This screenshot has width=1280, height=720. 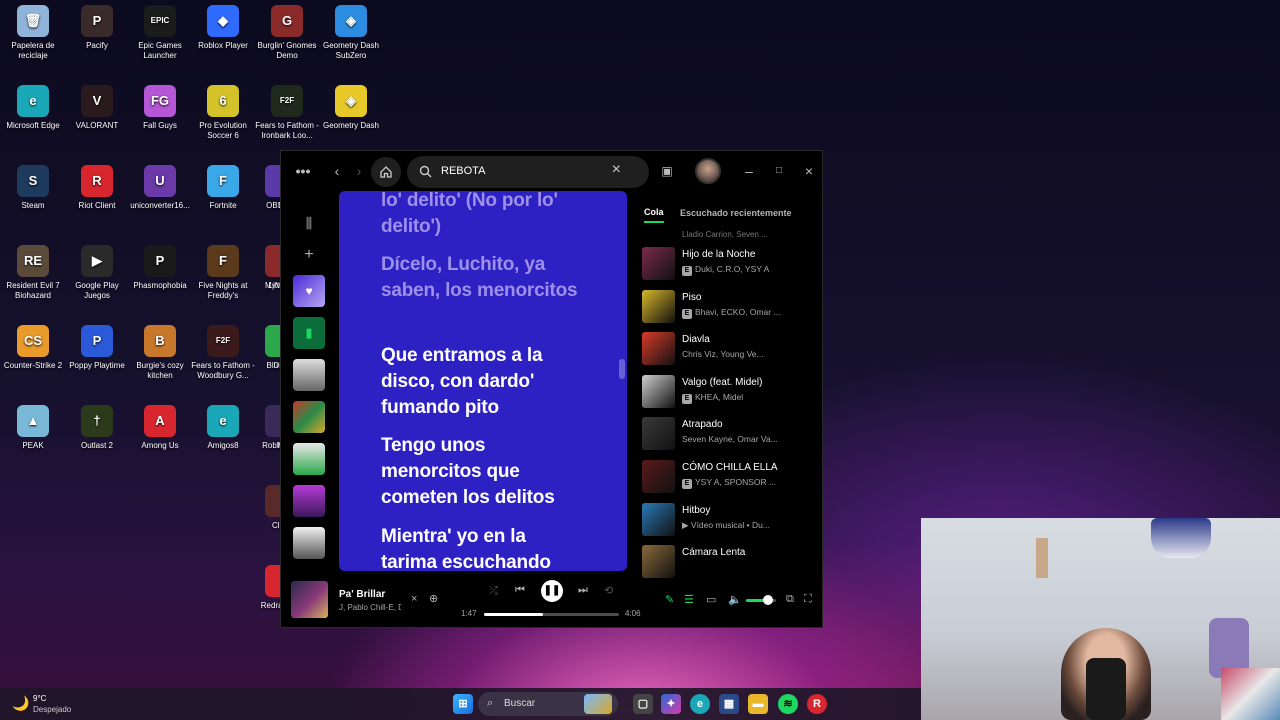 I want to click on desktop-shortcut: F Five Nights at Freddy's, so click(x=223, y=273).